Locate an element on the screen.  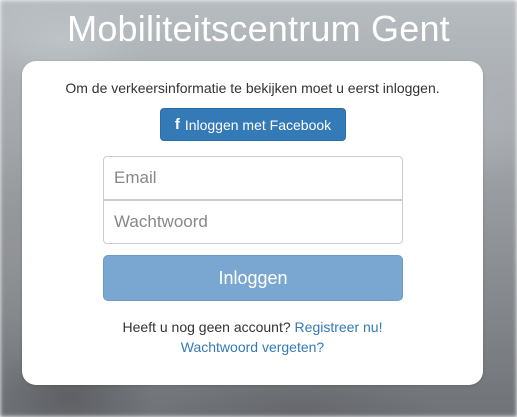
forgot-password-row: Wachtwoord vergeten? is located at coordinates (252, 347).